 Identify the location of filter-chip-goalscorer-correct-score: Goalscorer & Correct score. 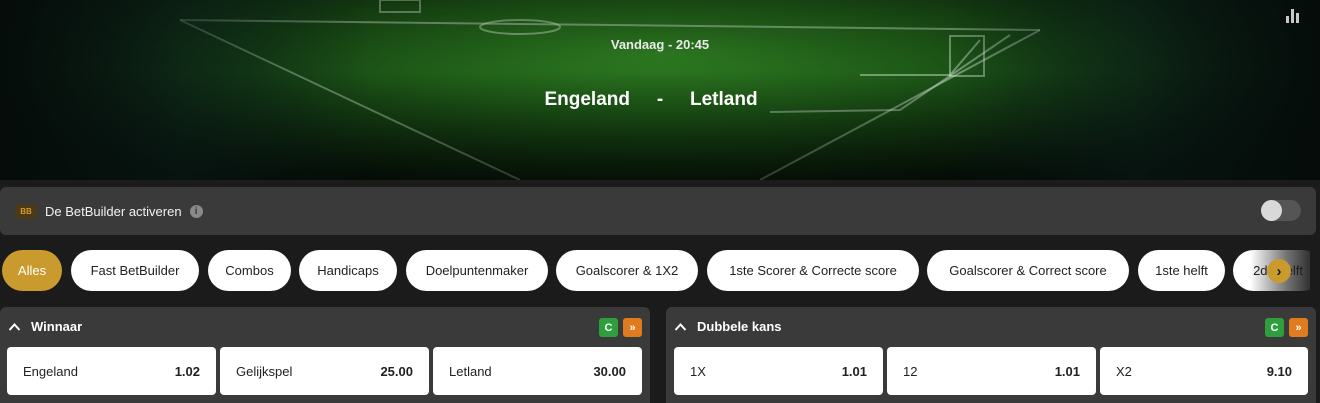
(1028, 270).